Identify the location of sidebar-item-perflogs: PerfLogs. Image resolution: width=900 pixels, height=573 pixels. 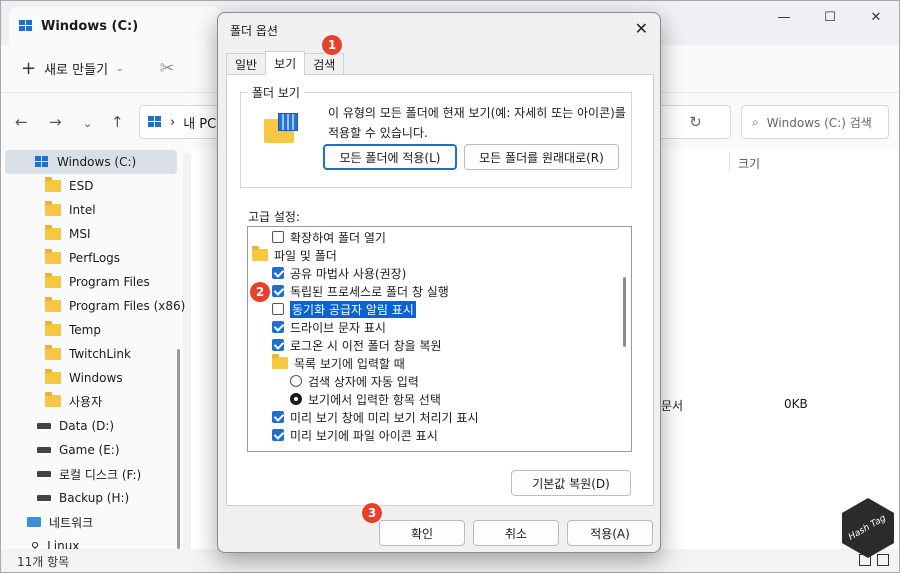
(82, 258).